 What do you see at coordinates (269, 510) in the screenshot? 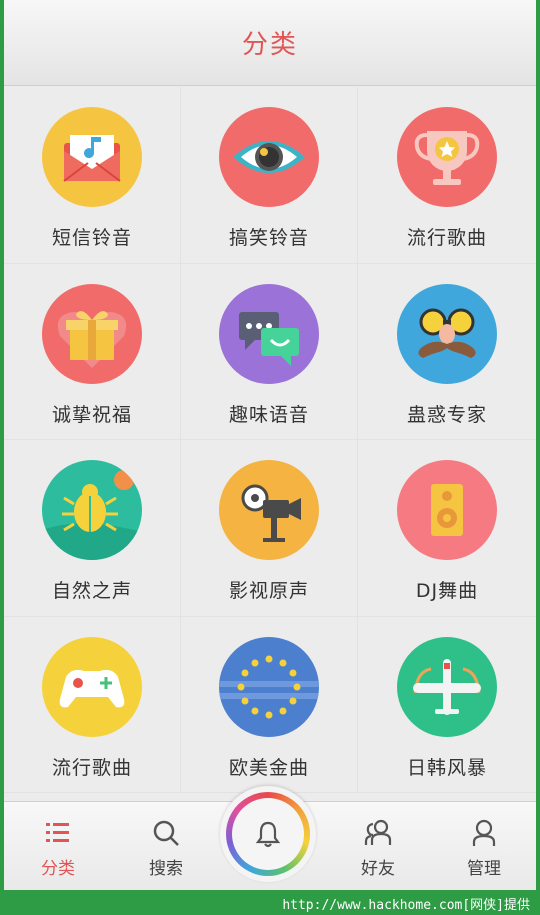
I see `movie-camera-icon` at bounding box center [269, 510].